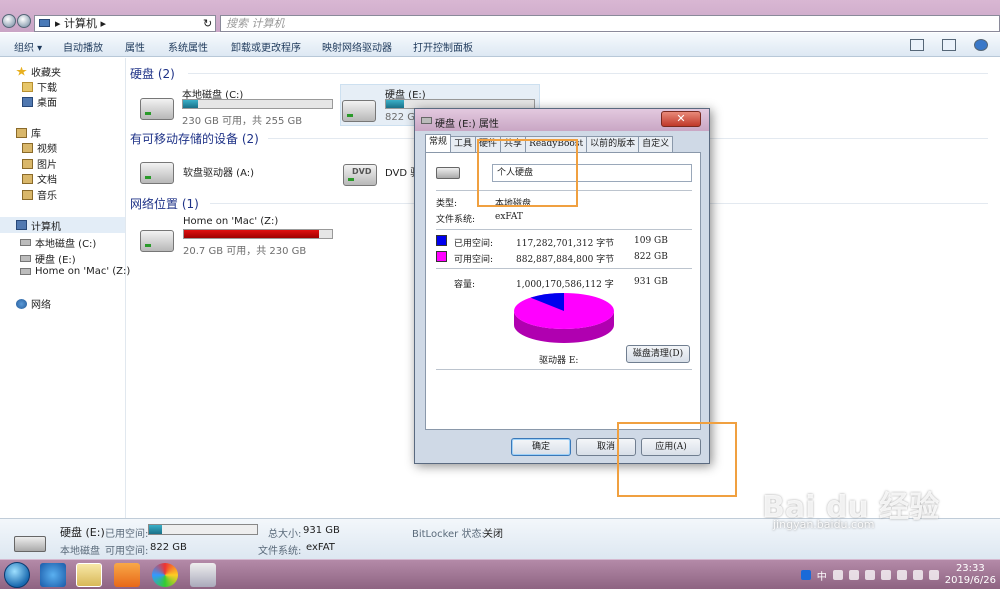 The width and height of the screenshot is (1000, 589). I want to click on drive-name-z: Home on 'Mac' (Z:), so click(230, 221).